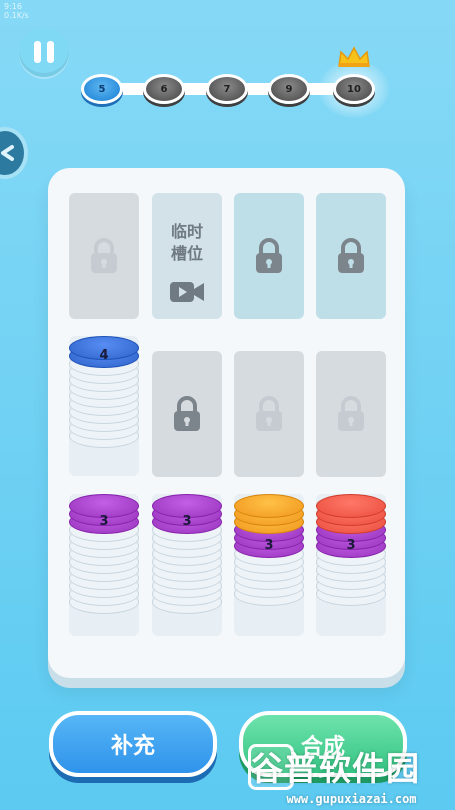 Image resolution: width=455 pixels, height=810 pixels. I want to click on chip-stack-4: 3, so click(269, 565).